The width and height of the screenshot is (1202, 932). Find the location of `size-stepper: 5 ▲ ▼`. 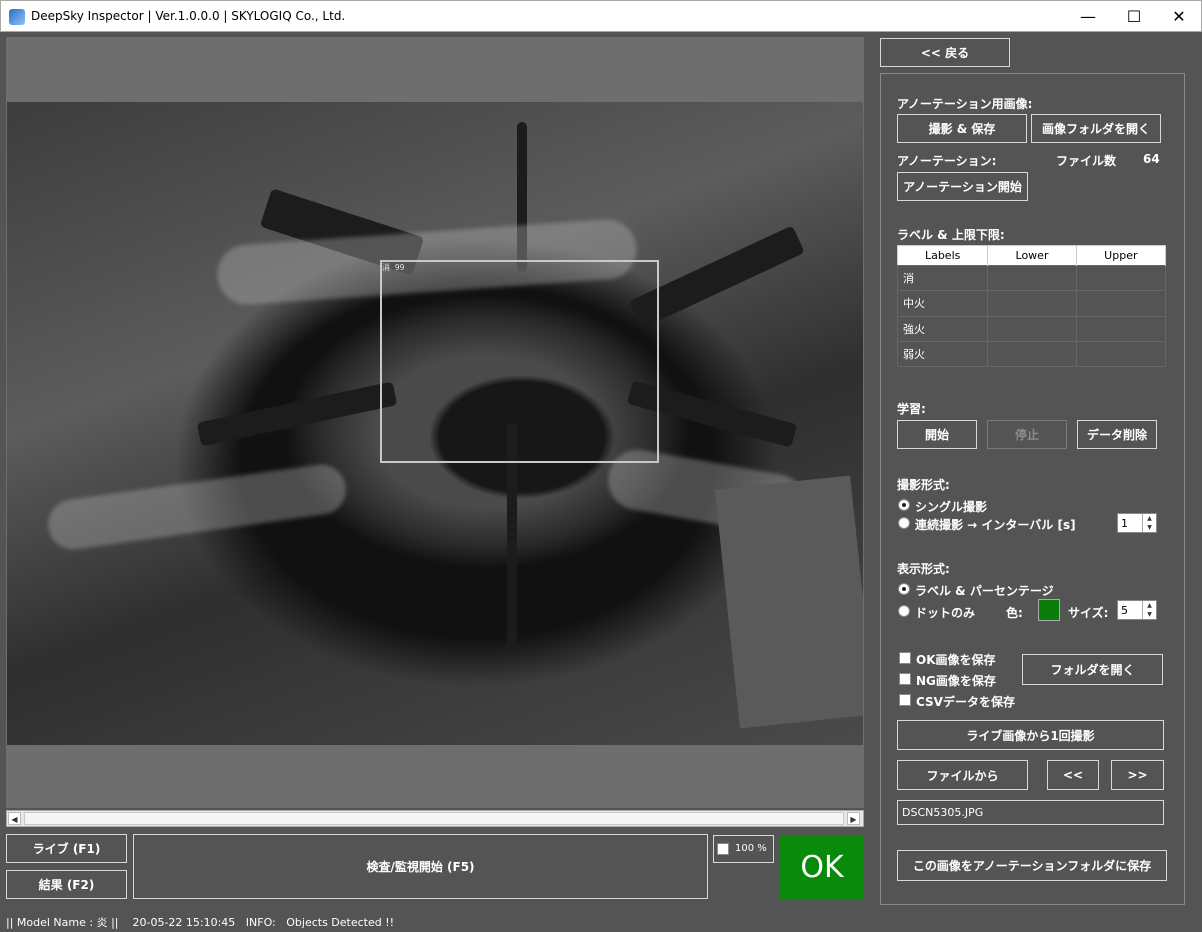

size-stepper: 5 ▲ ▼ is located at coordinates (1137, 610).